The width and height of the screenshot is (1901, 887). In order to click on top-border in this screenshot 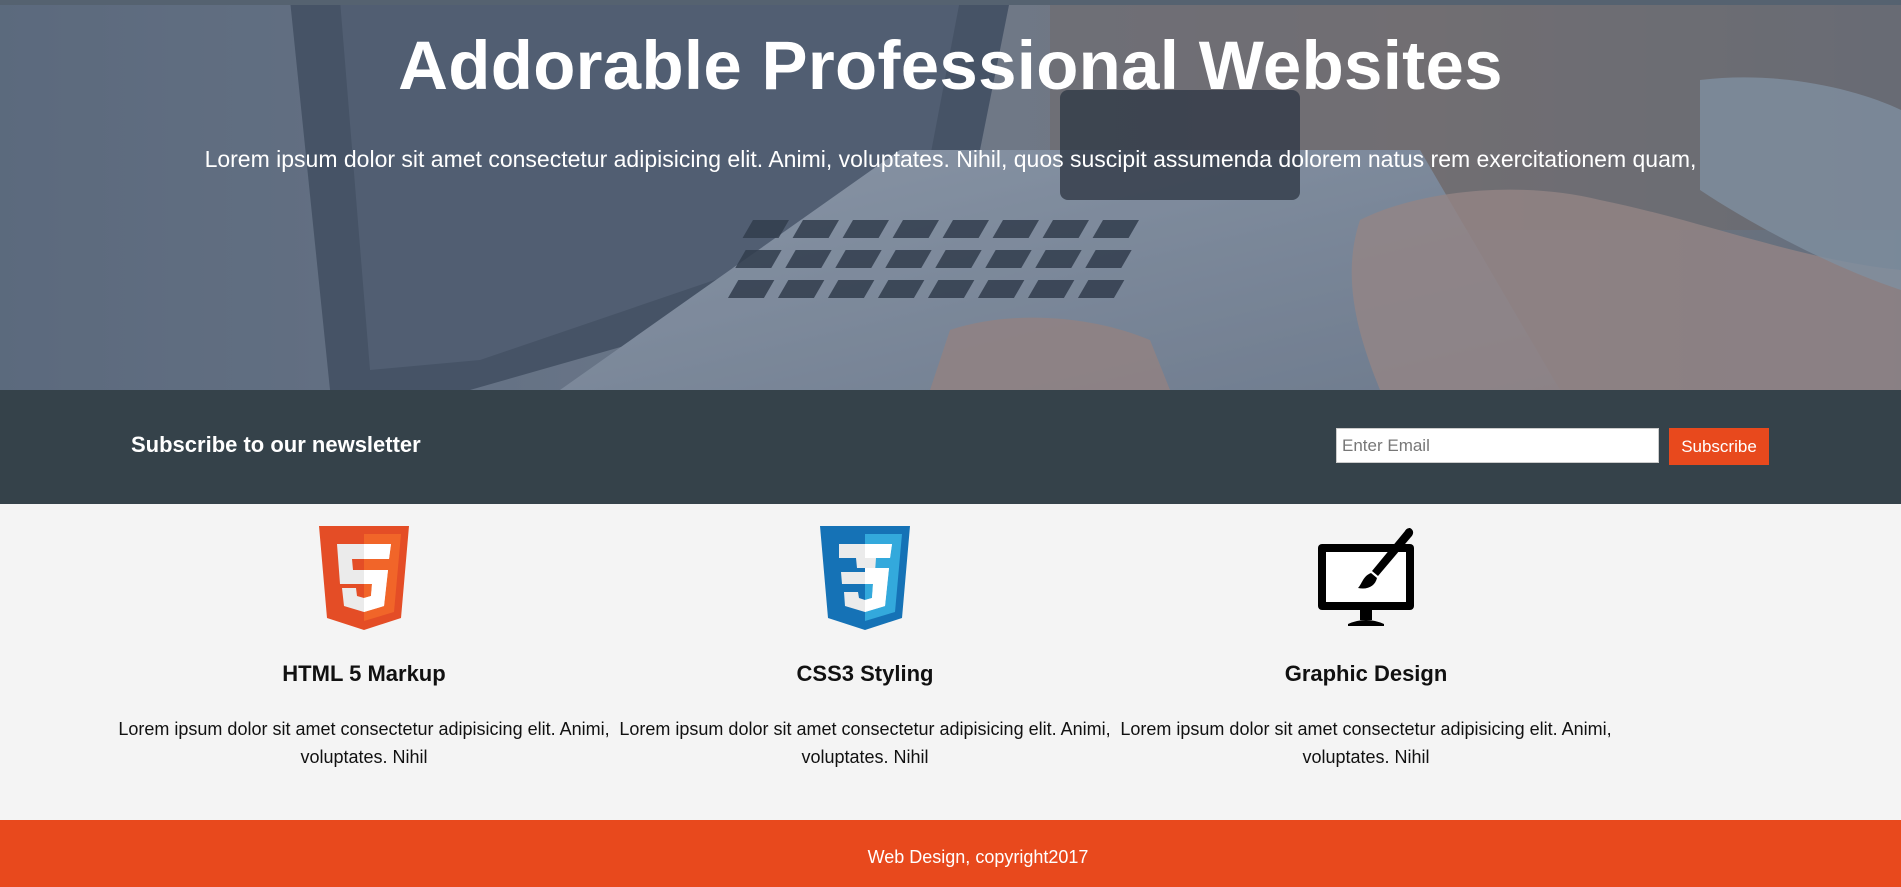, I will do `click(950, 2)`.